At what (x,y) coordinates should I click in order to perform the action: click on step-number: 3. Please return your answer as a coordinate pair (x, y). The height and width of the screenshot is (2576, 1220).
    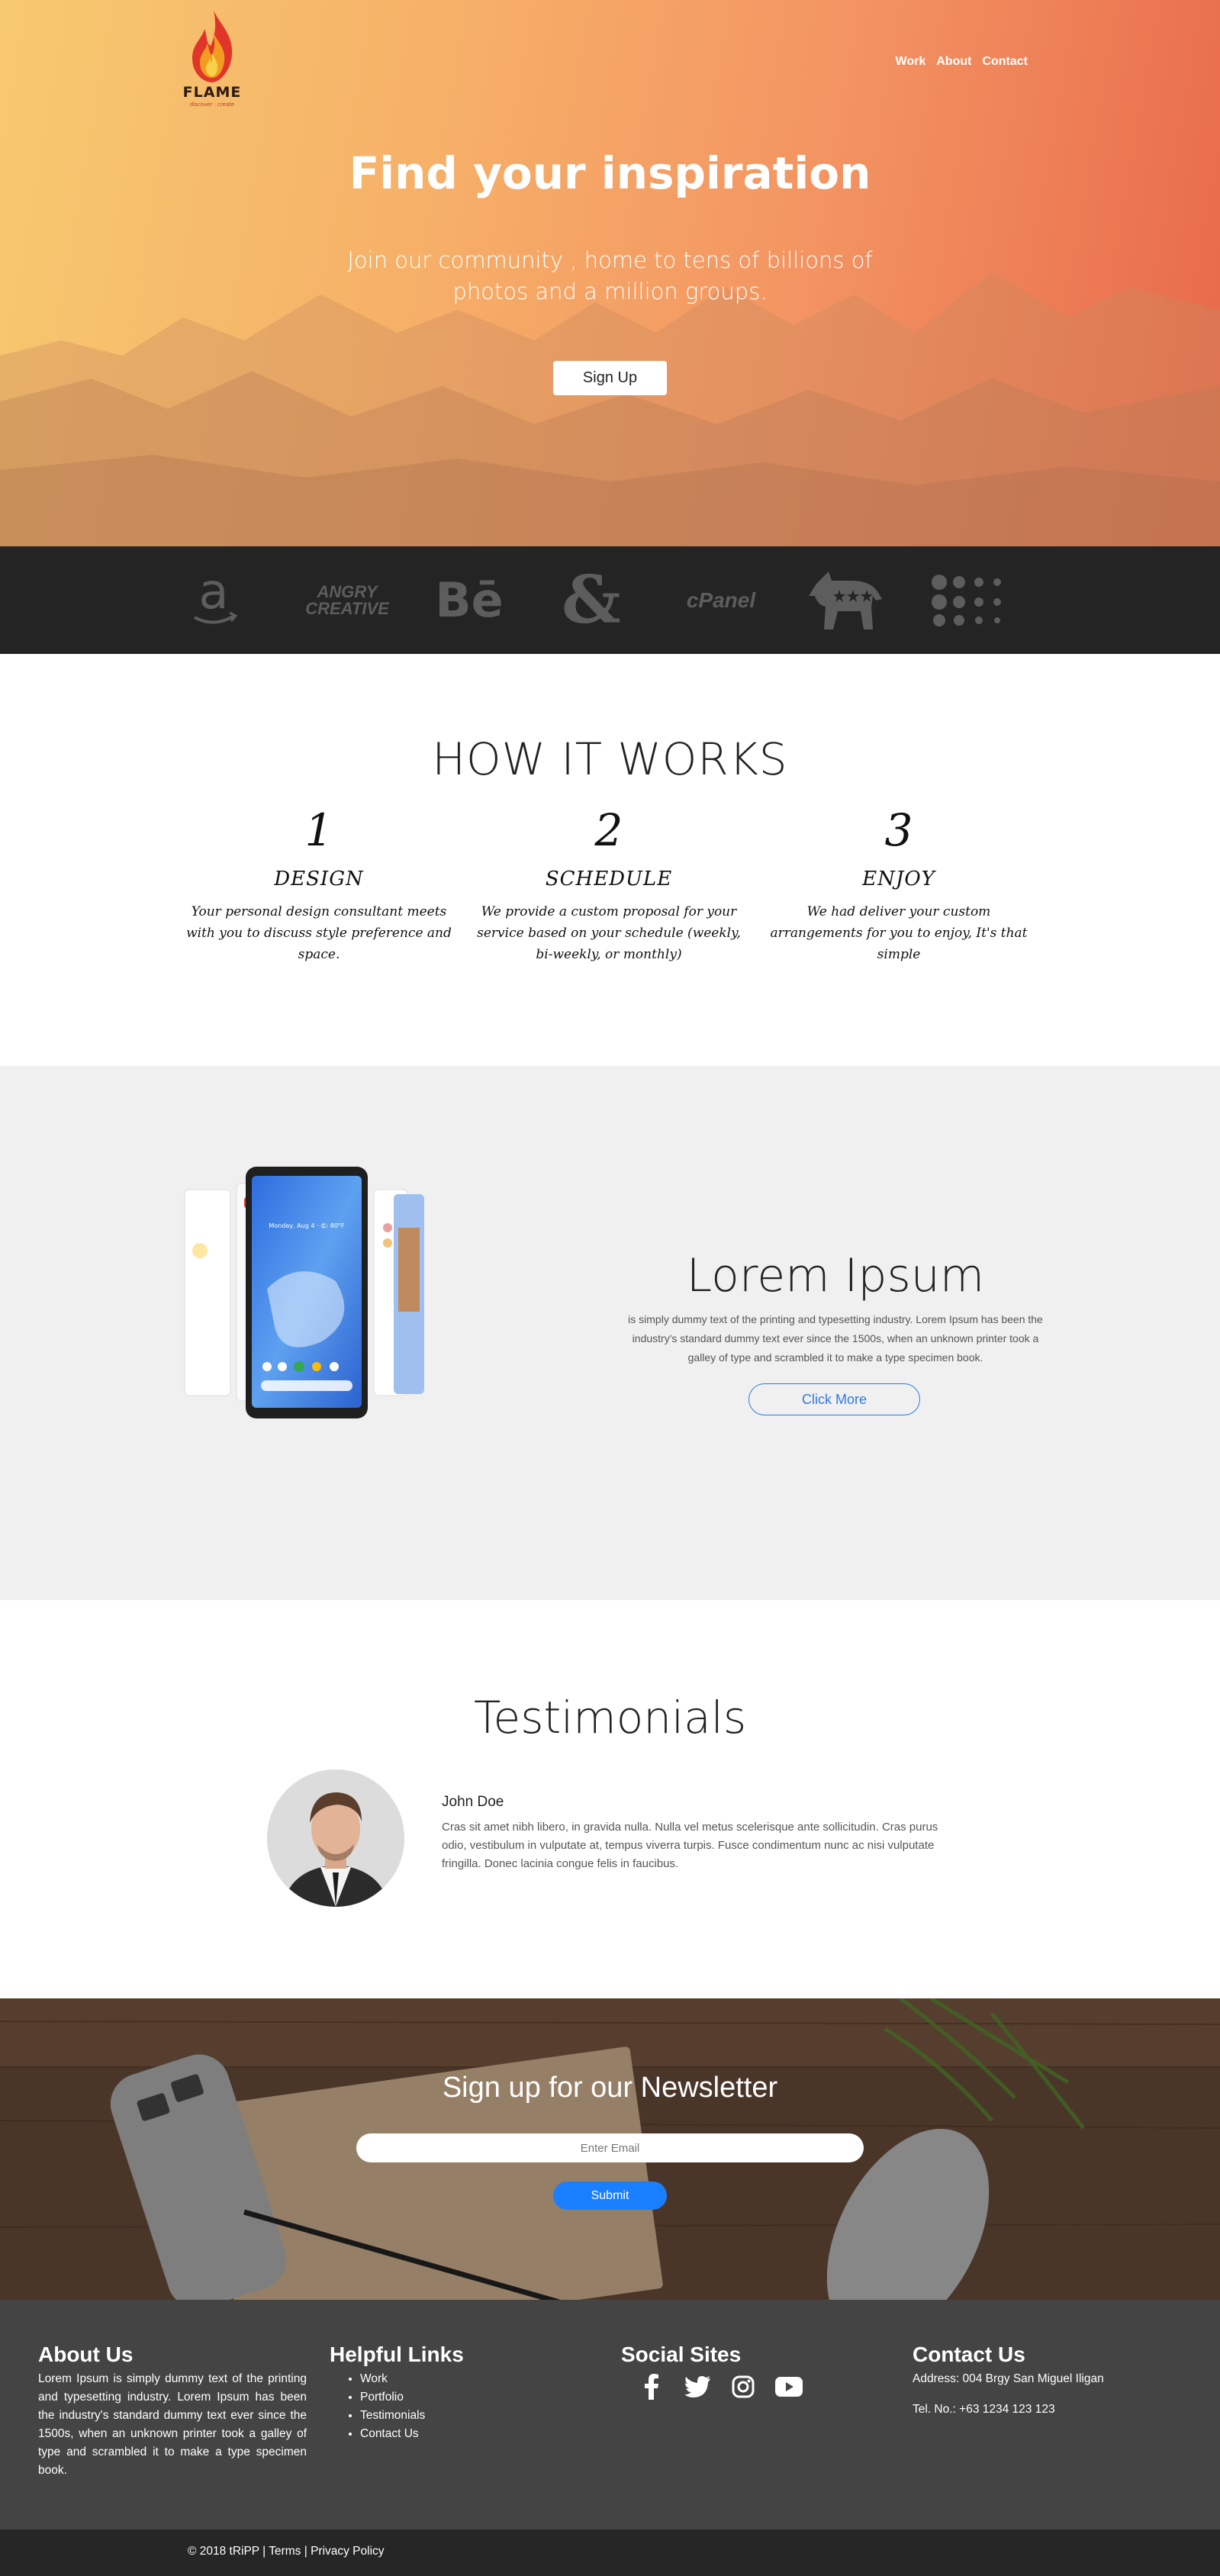
    Looking at the image, I should click on (898, 830).